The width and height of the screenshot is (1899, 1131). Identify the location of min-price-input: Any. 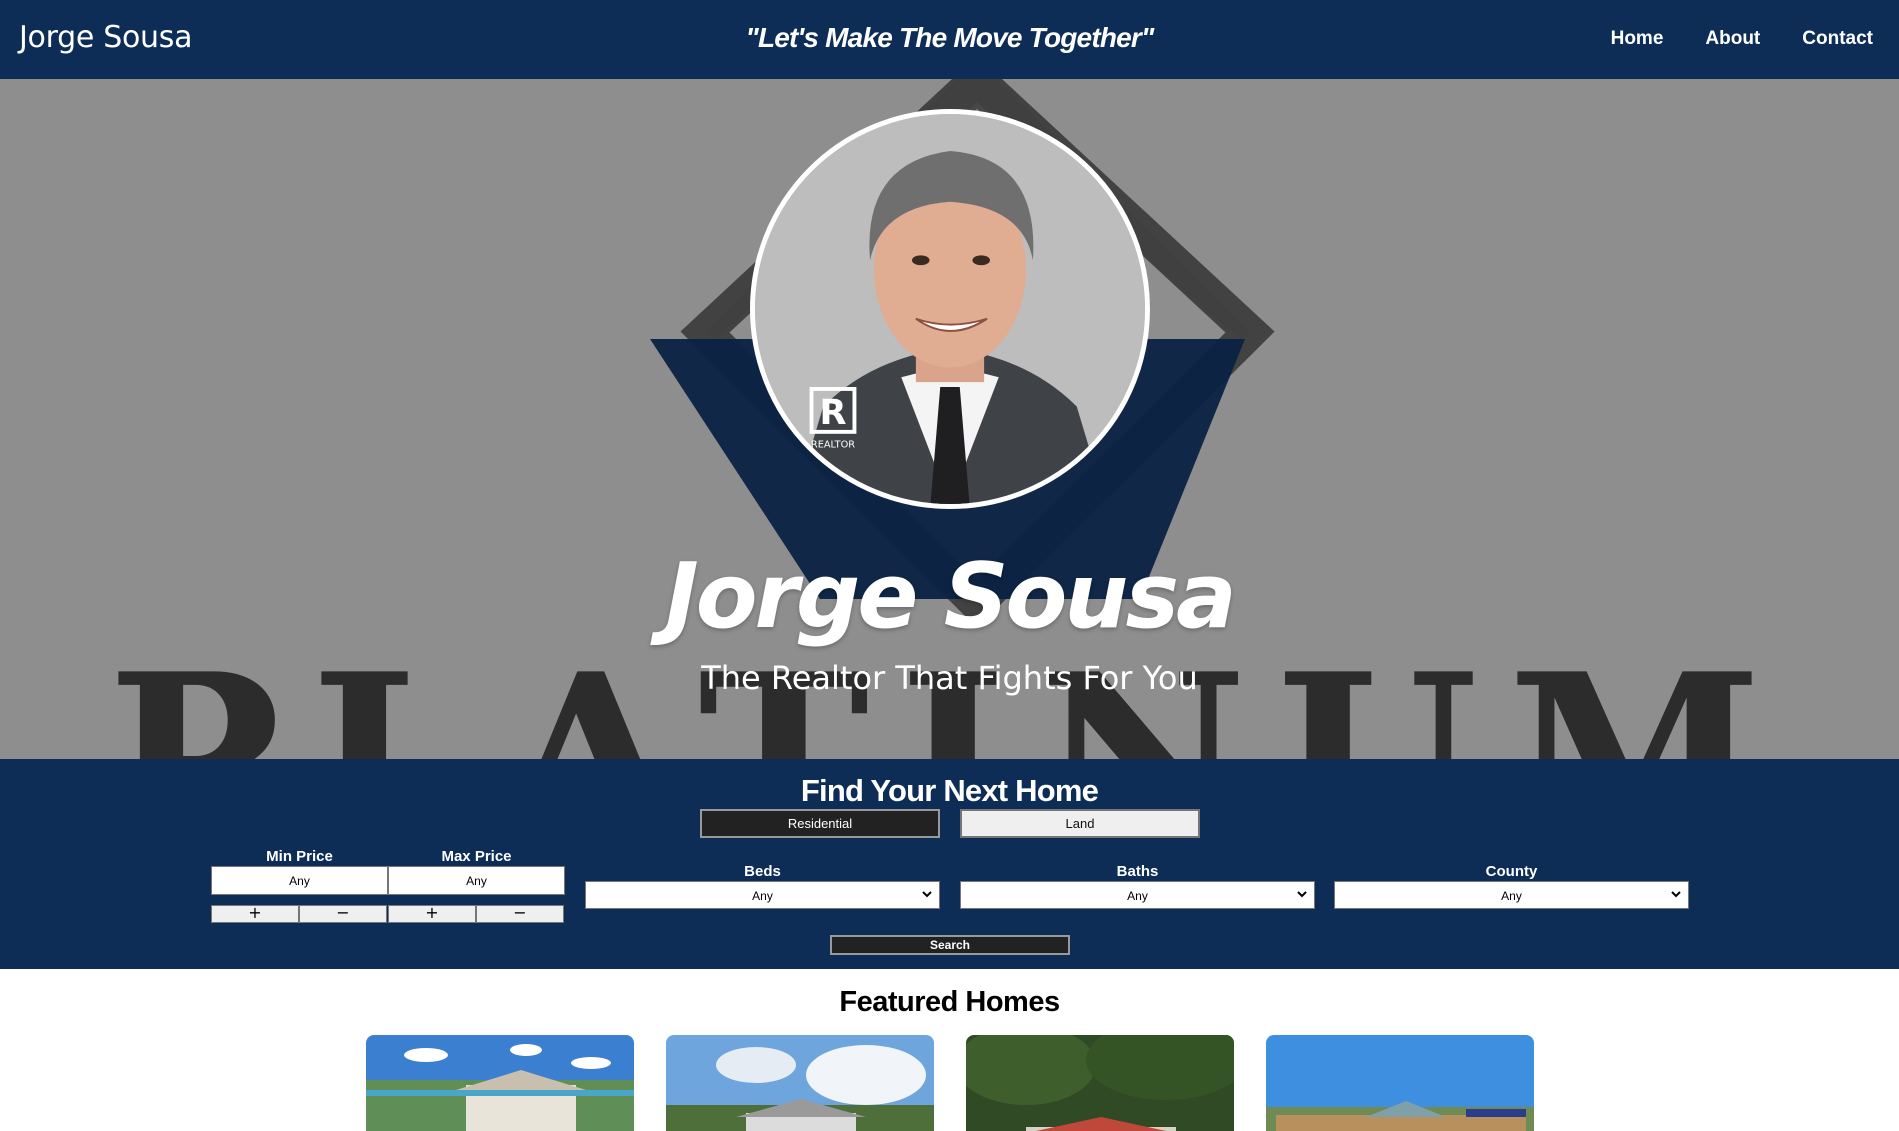
(299, 880).